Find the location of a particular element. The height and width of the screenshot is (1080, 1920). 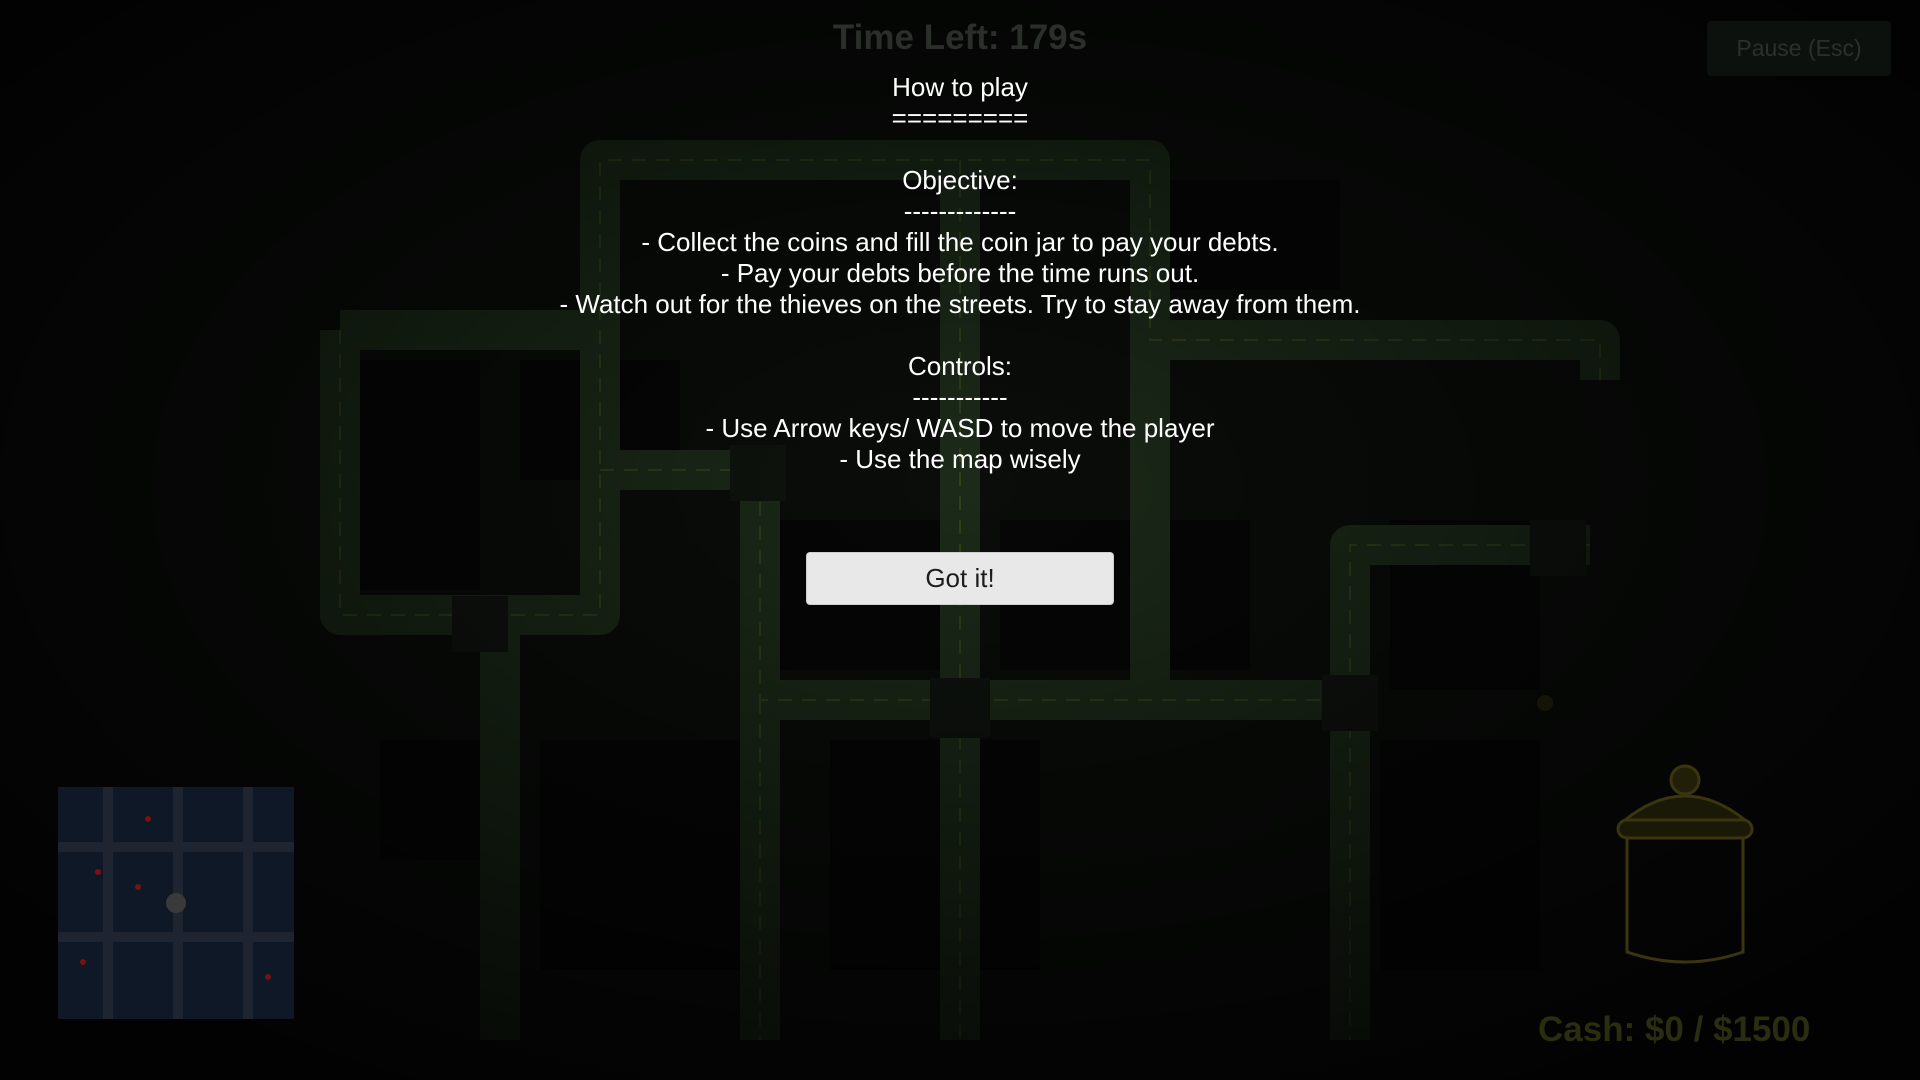

got-it-button: Got it! is located at coordinates (960, 578).